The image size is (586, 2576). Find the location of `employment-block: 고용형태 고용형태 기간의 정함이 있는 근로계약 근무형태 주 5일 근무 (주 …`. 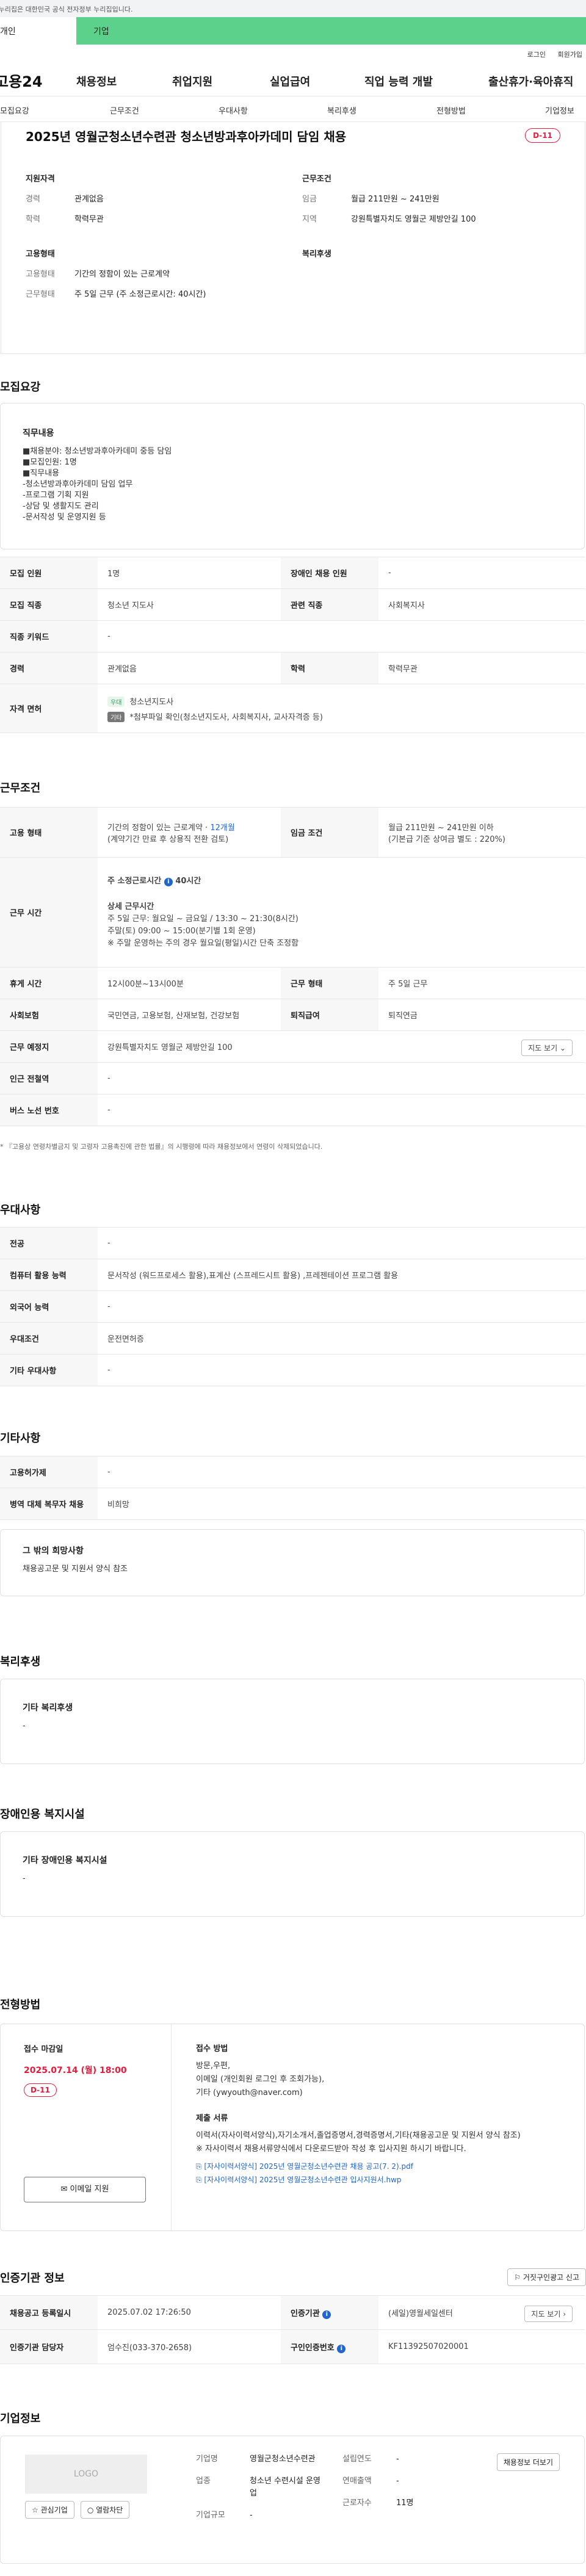

employment-block: 고용형태 고용형태 기간의 정함이 있는 근로계약 근무형태 주 5일 근무 (주 … is located at coordinates (116, 274).